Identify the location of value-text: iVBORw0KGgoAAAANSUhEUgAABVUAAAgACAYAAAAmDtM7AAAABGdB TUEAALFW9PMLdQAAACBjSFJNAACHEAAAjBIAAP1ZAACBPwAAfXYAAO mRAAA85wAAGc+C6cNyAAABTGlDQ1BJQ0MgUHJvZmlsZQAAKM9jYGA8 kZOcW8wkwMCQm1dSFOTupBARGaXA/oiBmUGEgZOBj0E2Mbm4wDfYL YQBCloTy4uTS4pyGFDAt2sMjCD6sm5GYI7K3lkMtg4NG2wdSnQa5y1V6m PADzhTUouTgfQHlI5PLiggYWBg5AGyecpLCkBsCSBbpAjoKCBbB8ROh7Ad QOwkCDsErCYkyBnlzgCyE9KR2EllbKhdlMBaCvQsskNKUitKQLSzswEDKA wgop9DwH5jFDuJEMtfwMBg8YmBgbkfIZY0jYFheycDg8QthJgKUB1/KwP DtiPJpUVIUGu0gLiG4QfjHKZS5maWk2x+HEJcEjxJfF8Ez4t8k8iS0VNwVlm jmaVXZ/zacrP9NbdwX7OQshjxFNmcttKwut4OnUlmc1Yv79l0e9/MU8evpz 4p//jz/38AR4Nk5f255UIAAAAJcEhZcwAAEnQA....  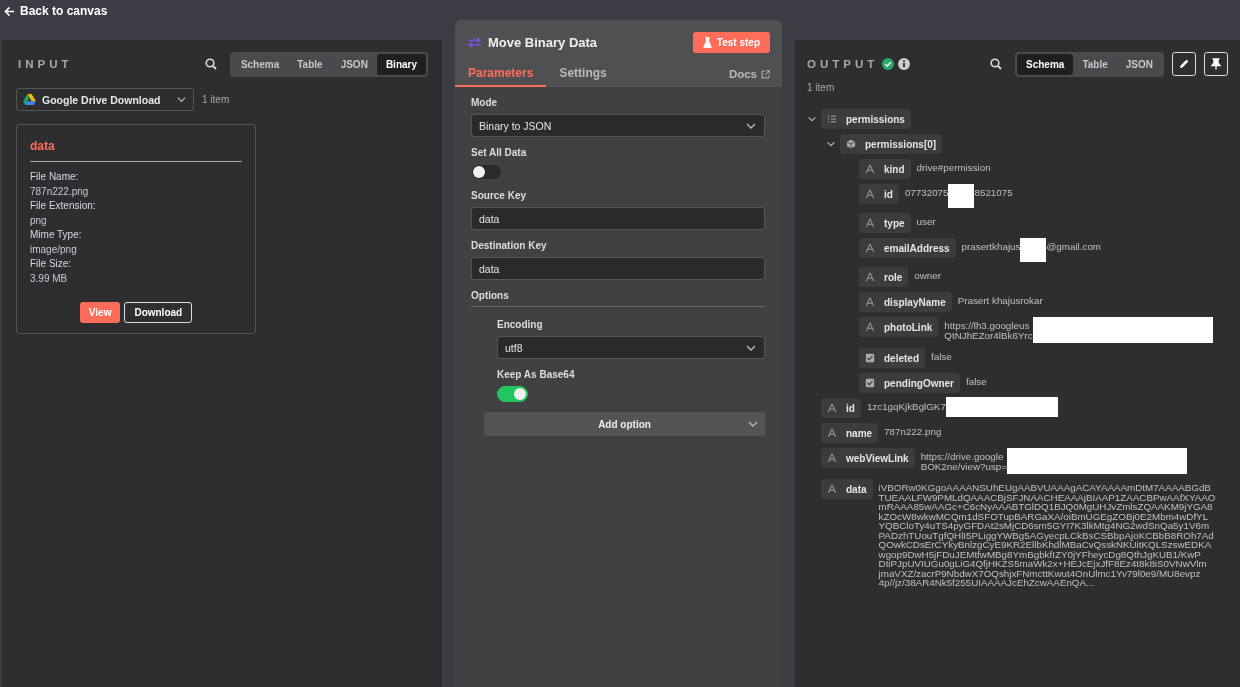
(1047, 535).